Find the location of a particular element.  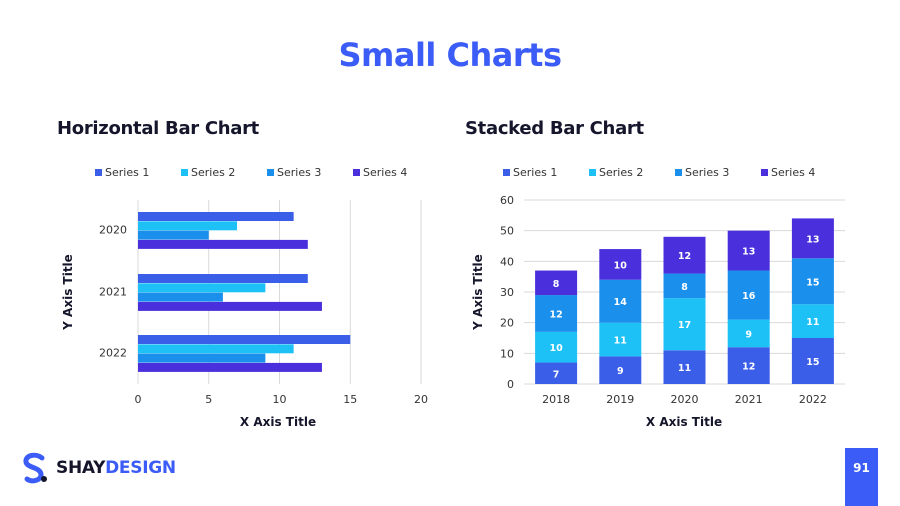

x-tick-label: 0 is located at coordinates (138, 399).